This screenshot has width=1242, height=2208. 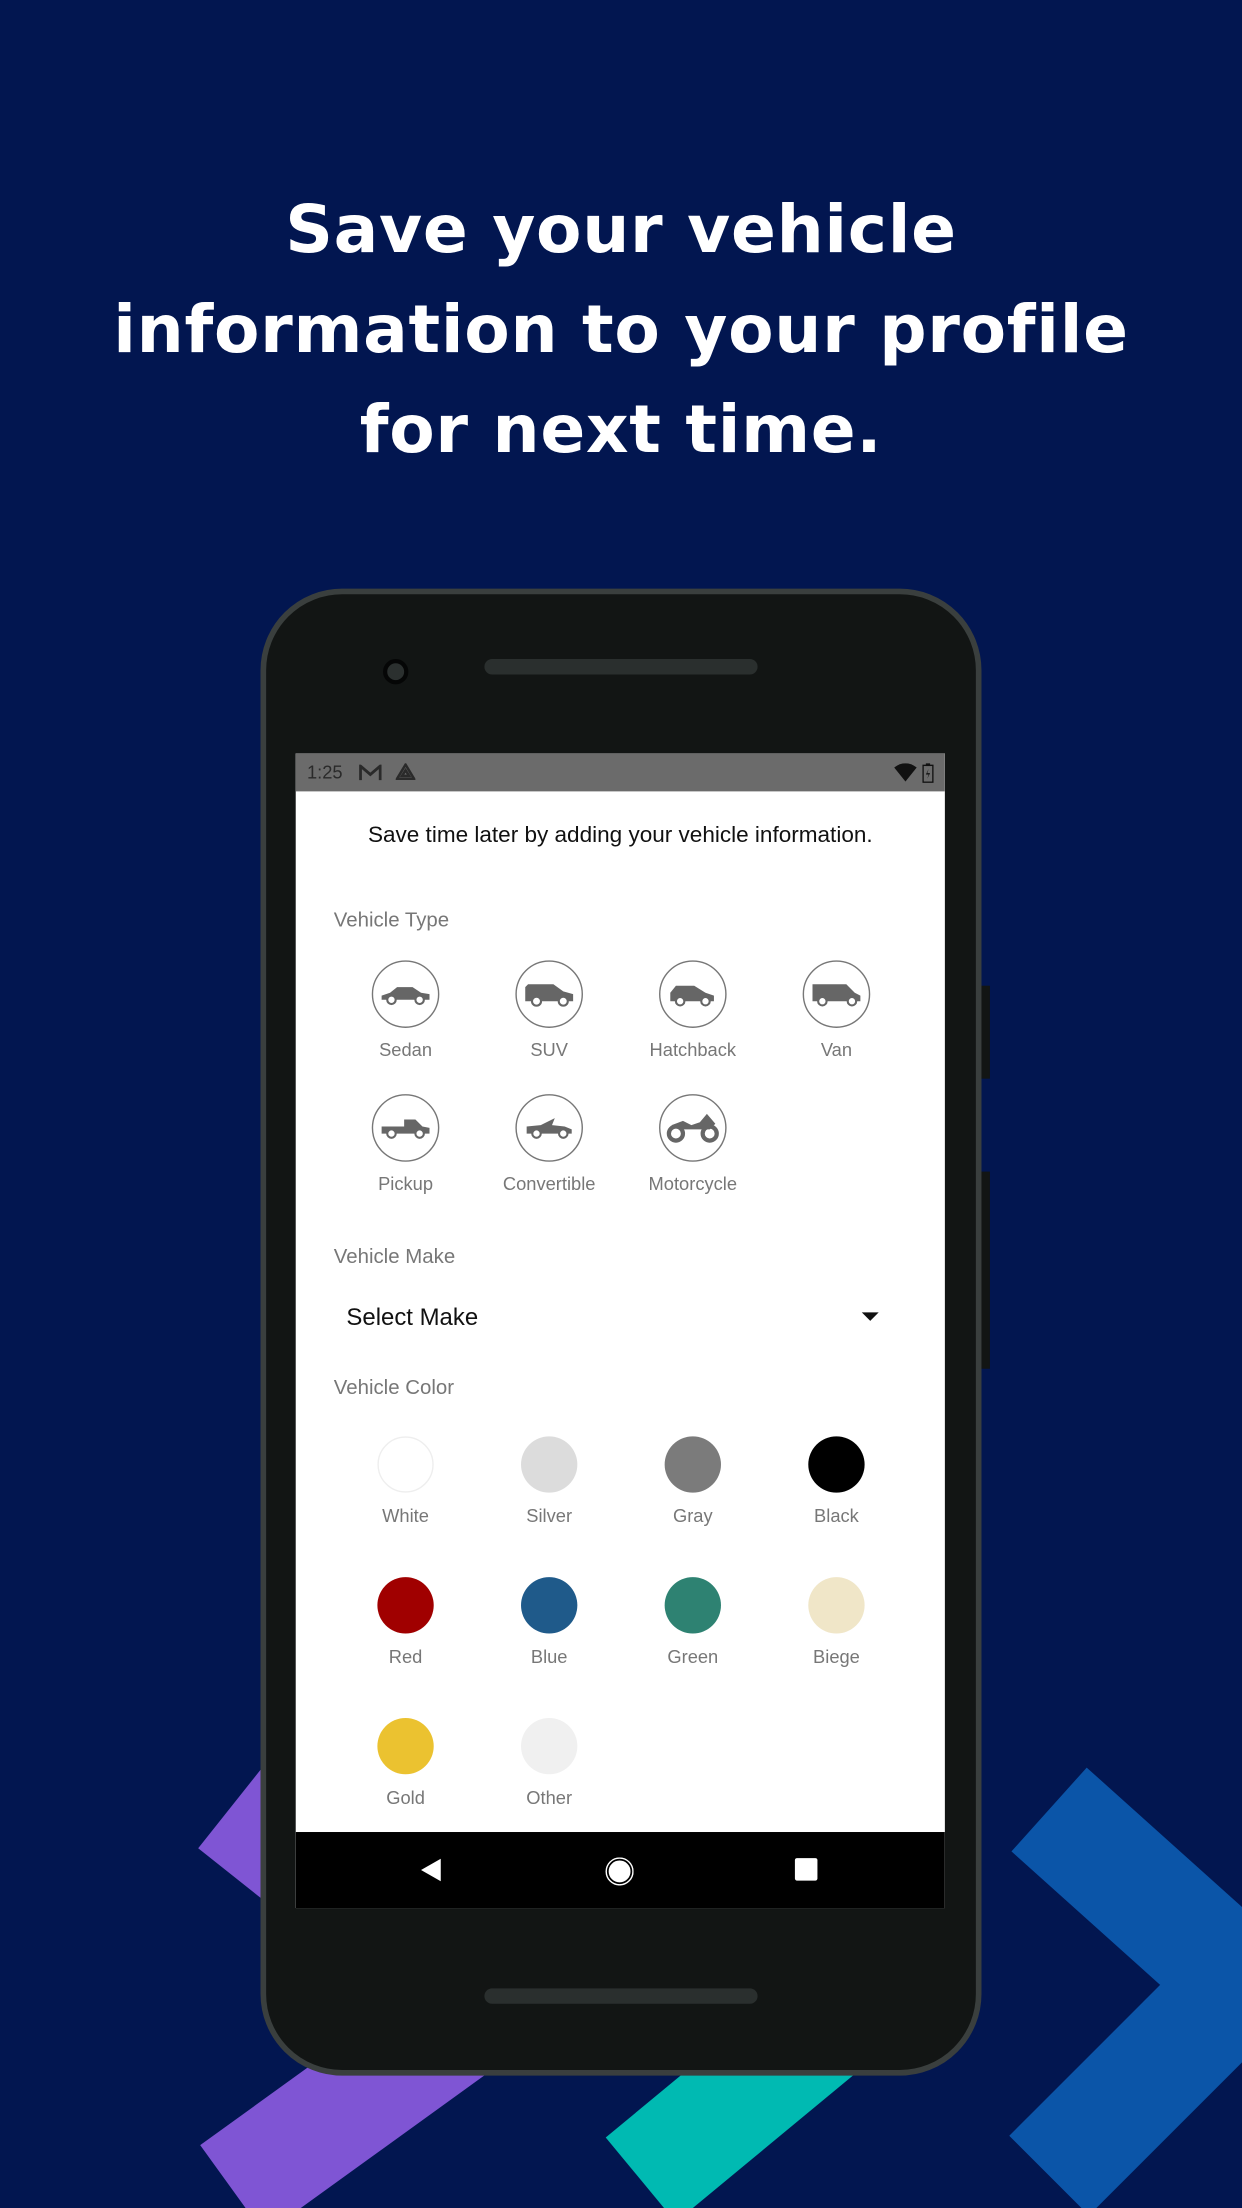 I want to click on vehicle-type-label-text: Pickup, so click(x=406, y=1183).